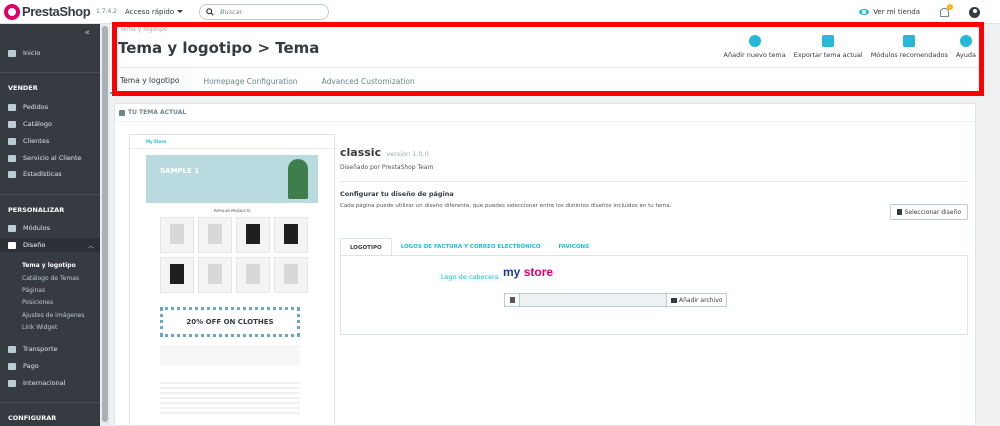 The image size is (1000, 426). I want to click on select-layout-button: Seleccionar diseño, so click(928, 212).